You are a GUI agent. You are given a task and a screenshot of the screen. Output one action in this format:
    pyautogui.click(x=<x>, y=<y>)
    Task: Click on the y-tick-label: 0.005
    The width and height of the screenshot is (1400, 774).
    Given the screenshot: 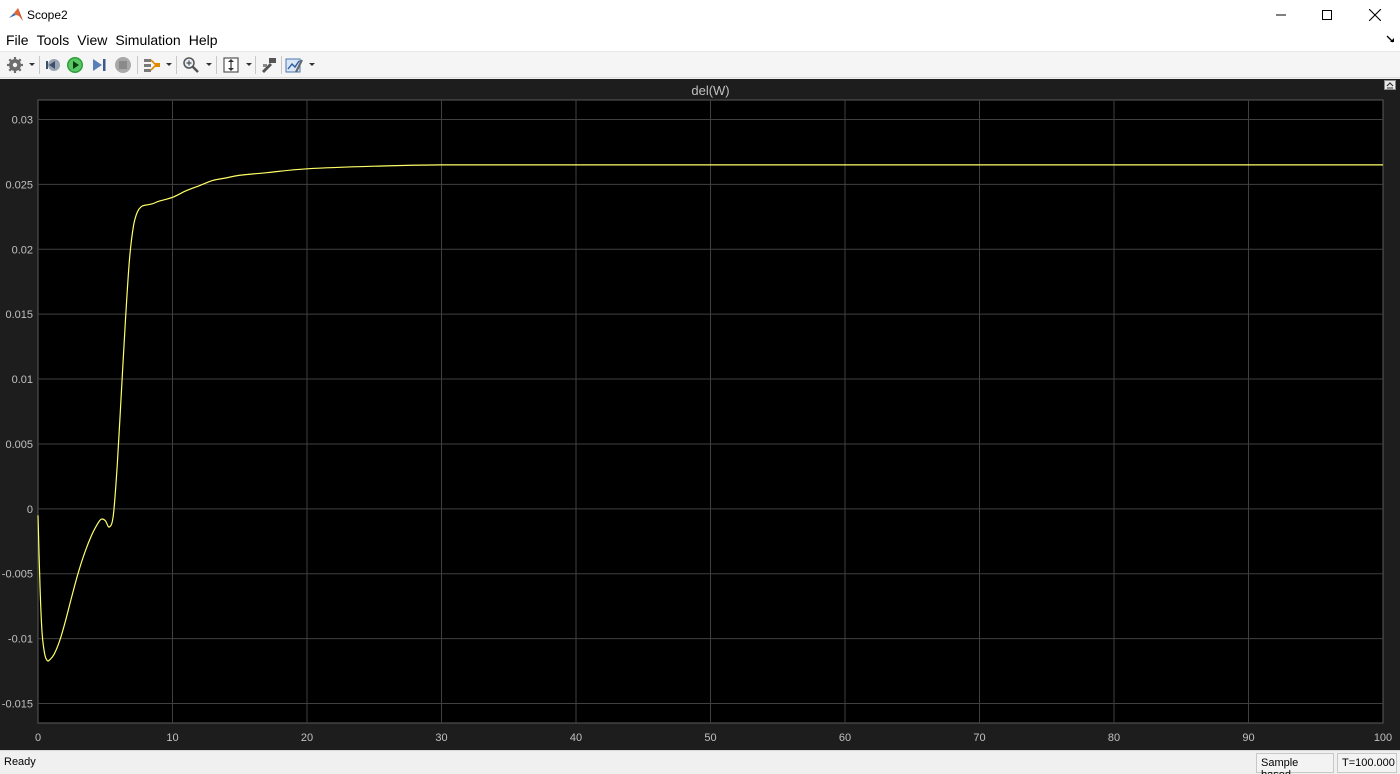 What is the action you would take?
    pyautogui.click(x=19, y=445)
    